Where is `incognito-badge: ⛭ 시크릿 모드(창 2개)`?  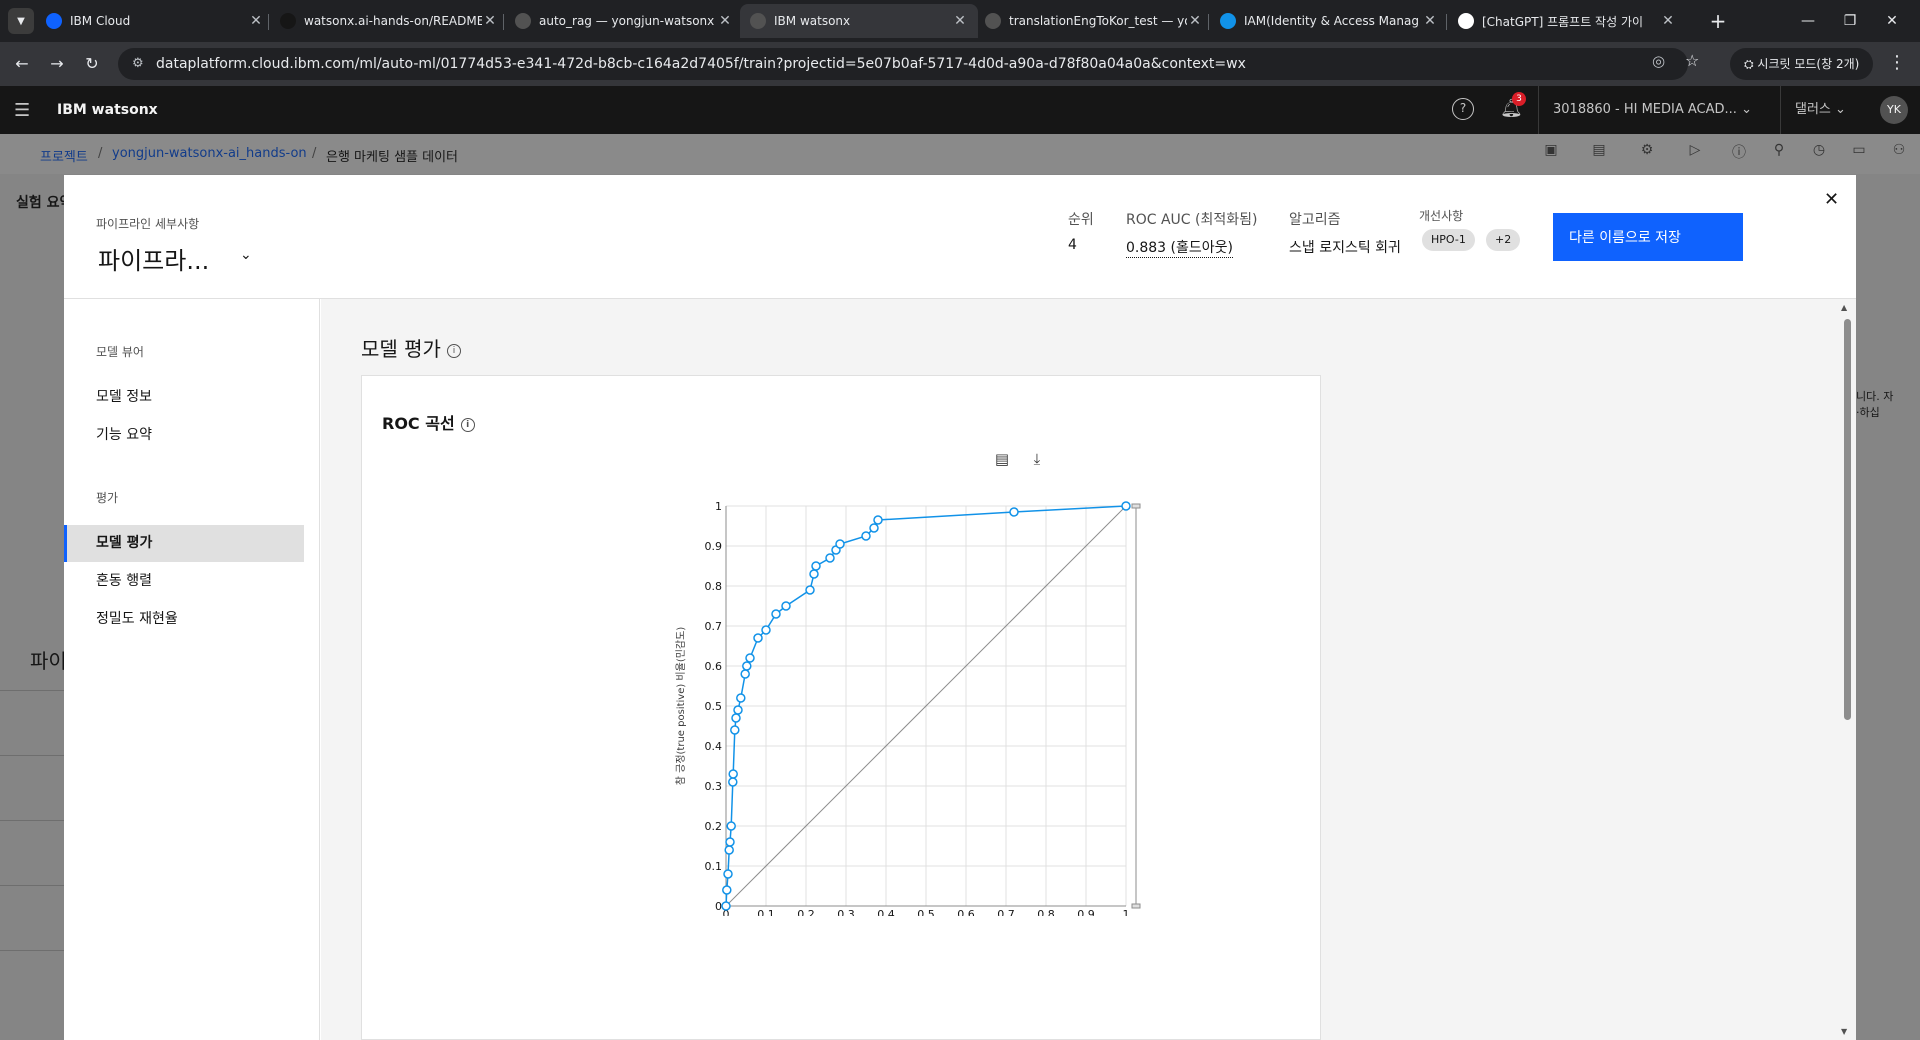
incognito-badge: ⛭ 시크릿 모드(창 2개) is located at coordinates (1802, 64).